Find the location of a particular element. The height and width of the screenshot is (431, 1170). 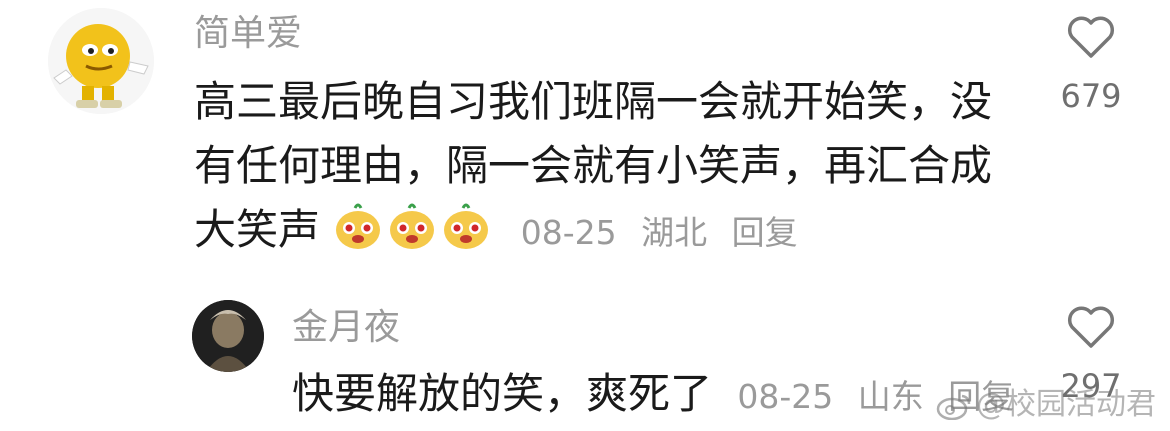

comment-location: 山东 is located at coordinates (890, 396).